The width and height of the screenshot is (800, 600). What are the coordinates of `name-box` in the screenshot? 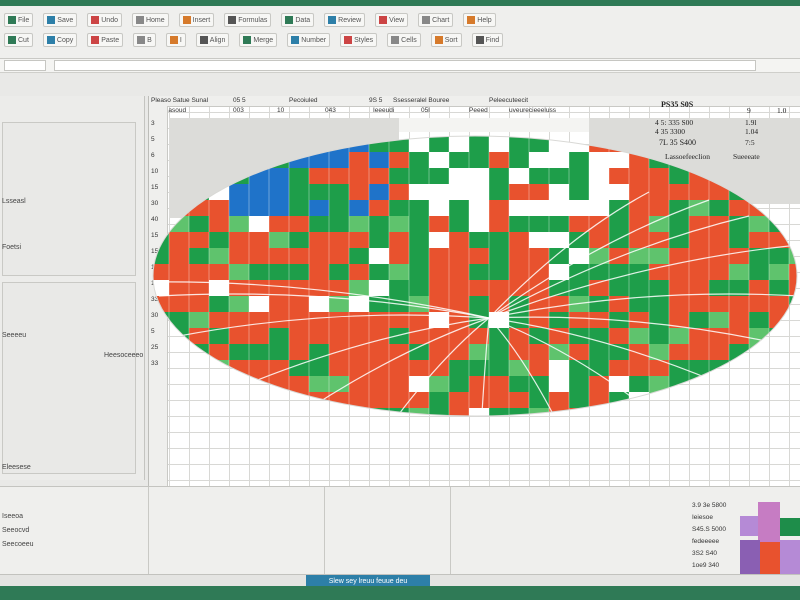 It's located at (25, 65).